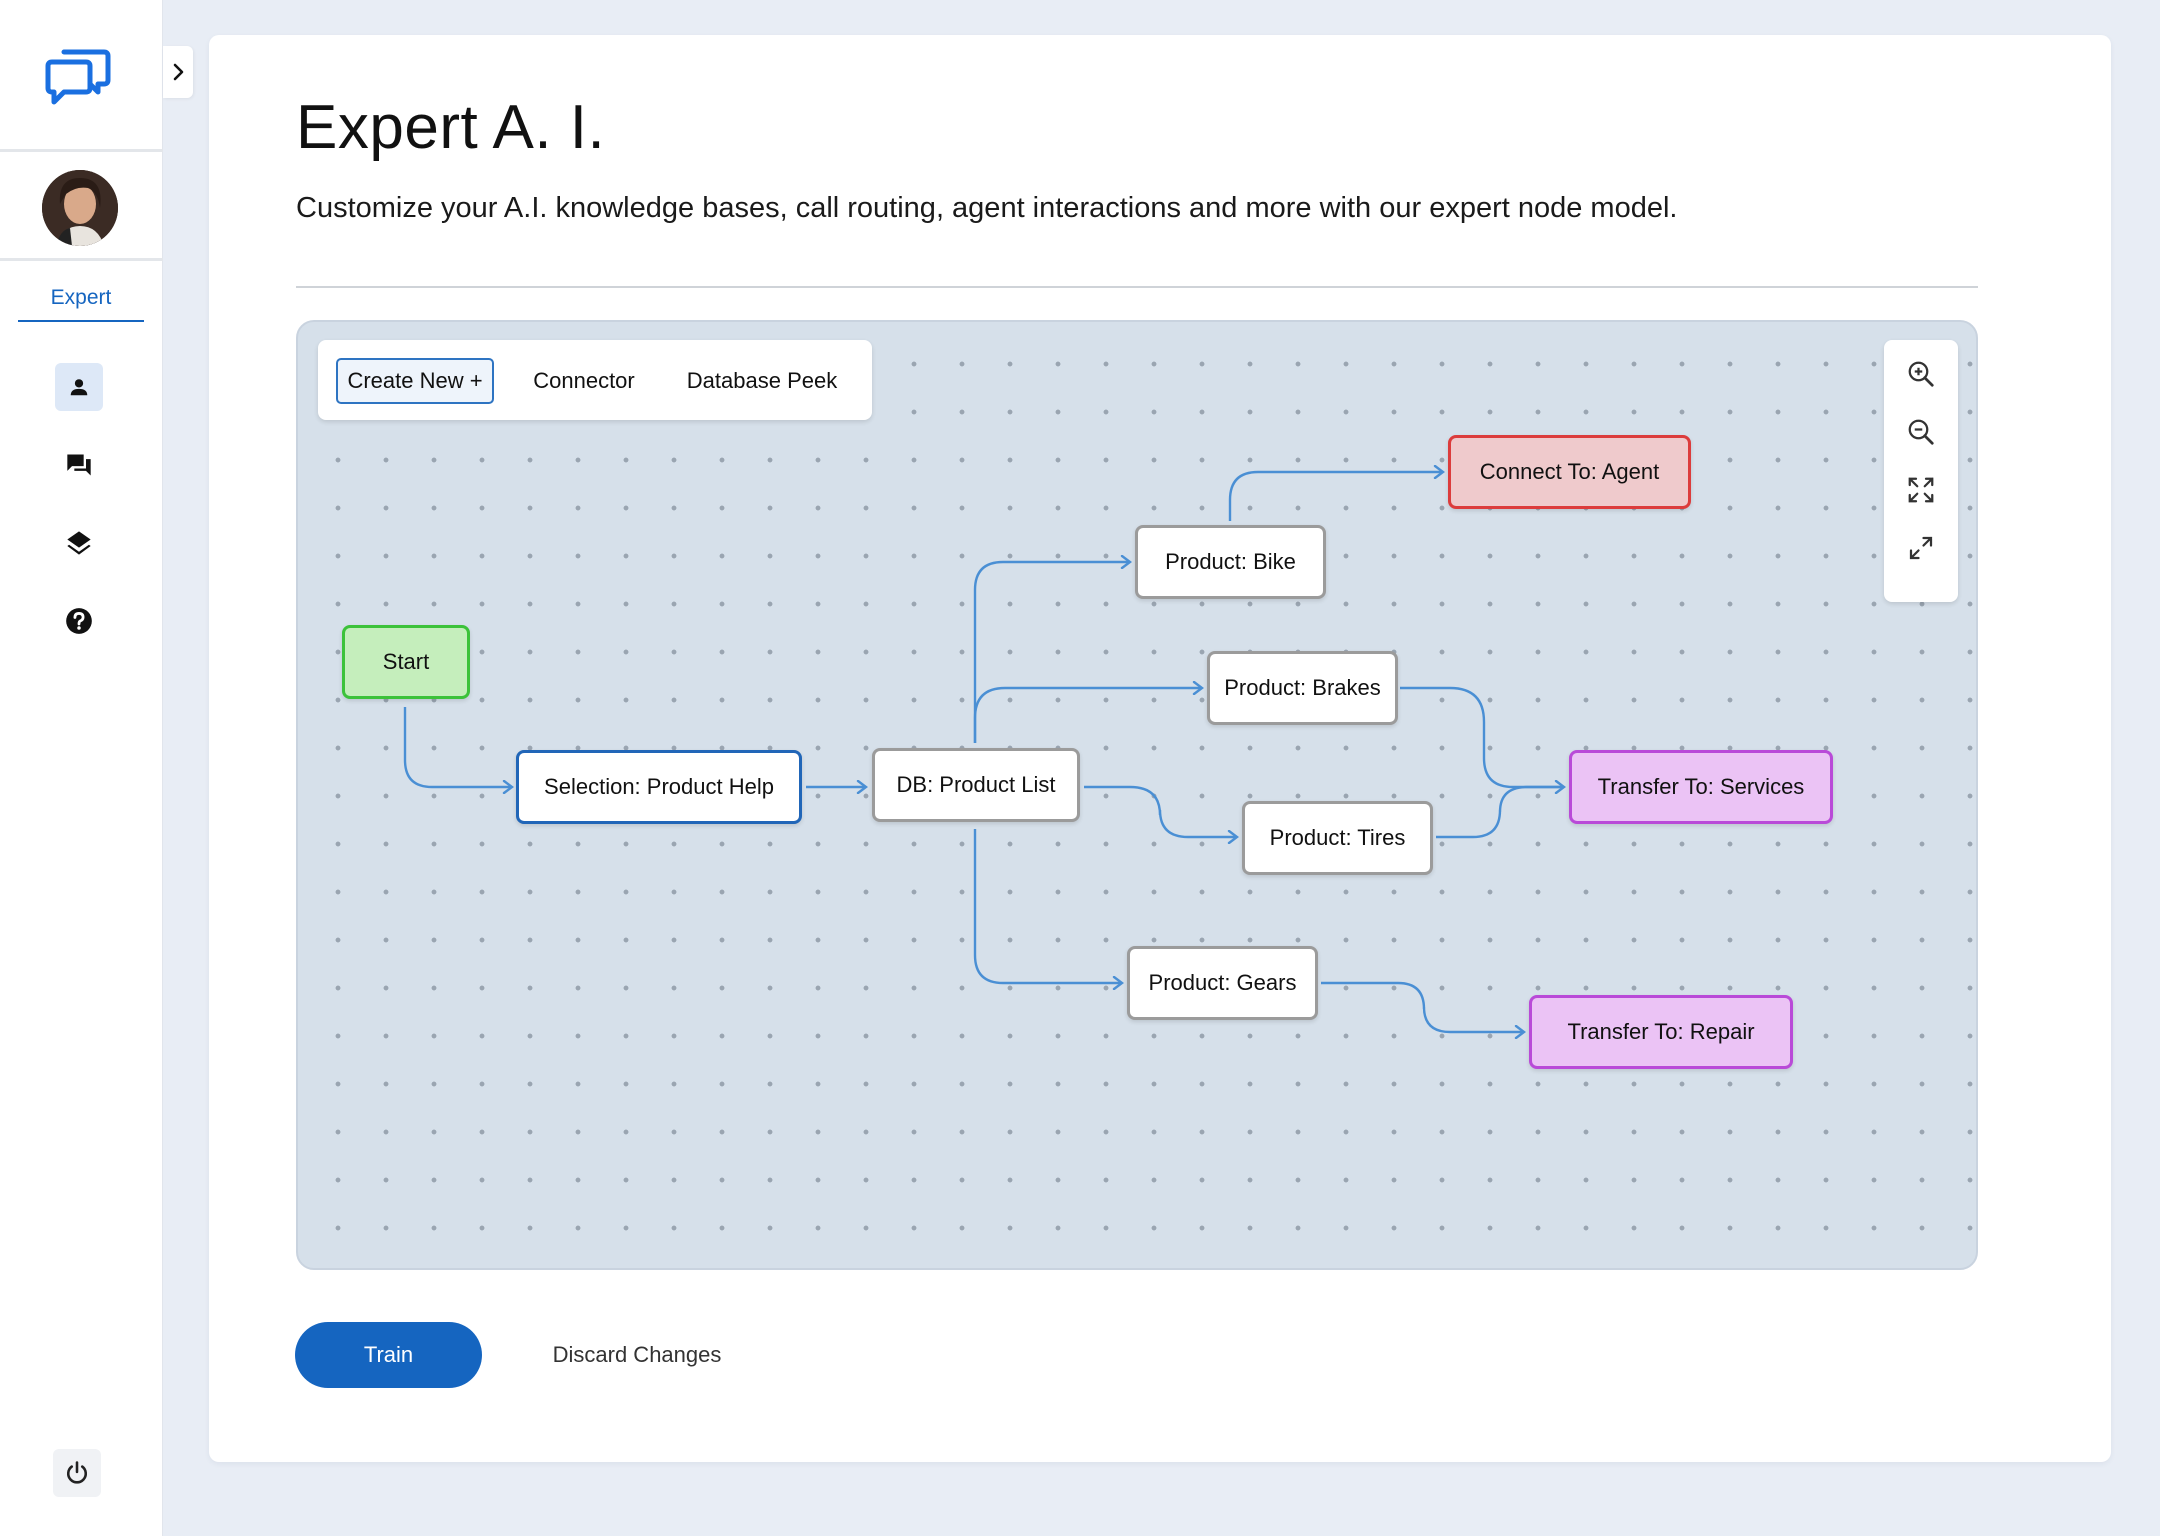  What do you see at coordinates (78, 77) in the screenshot?
I see `chat-logo-icon` at bounding box center [78, 77].